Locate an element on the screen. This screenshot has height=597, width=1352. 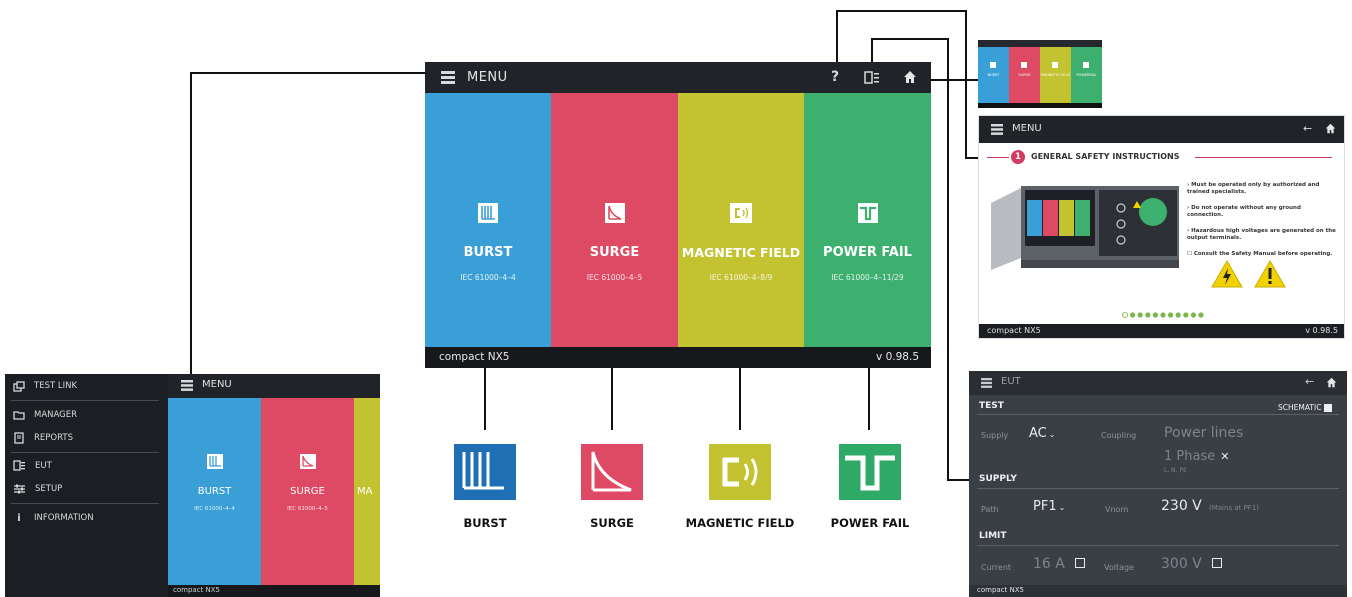
voltage-checkbox is located at coordinates (1217, 563).